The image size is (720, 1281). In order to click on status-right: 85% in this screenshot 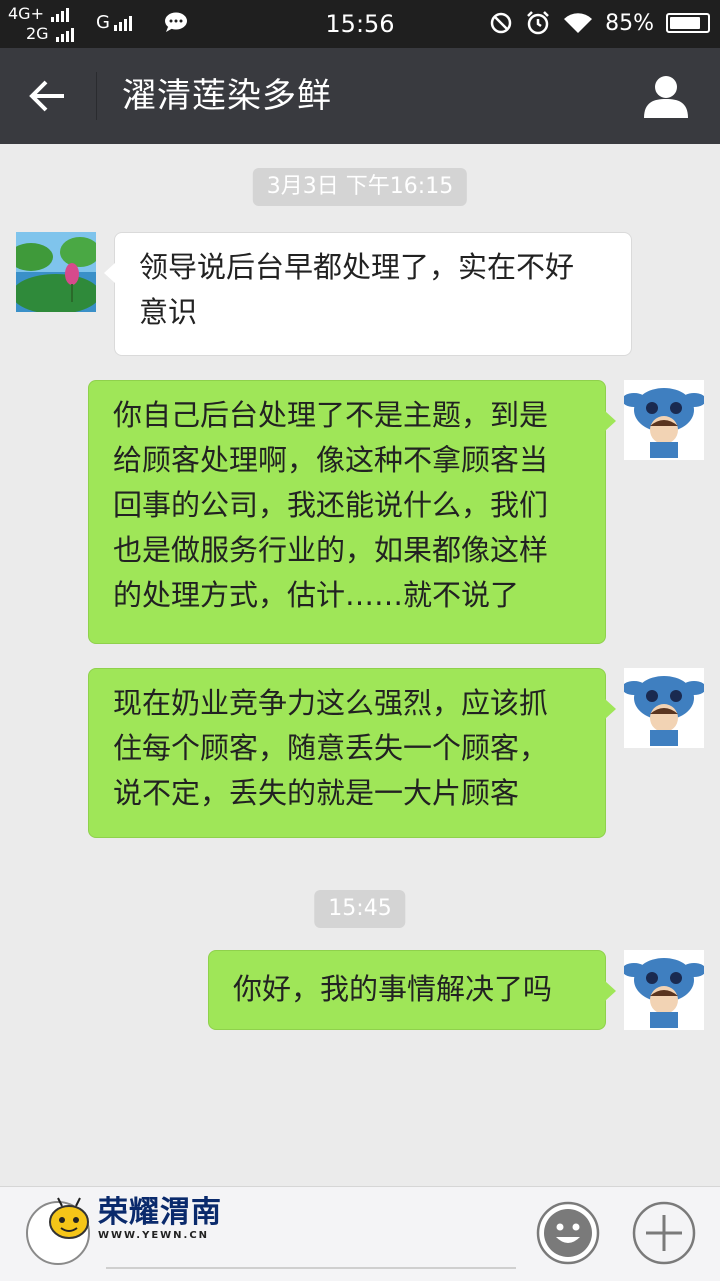, I will do `click(599, 23)`.